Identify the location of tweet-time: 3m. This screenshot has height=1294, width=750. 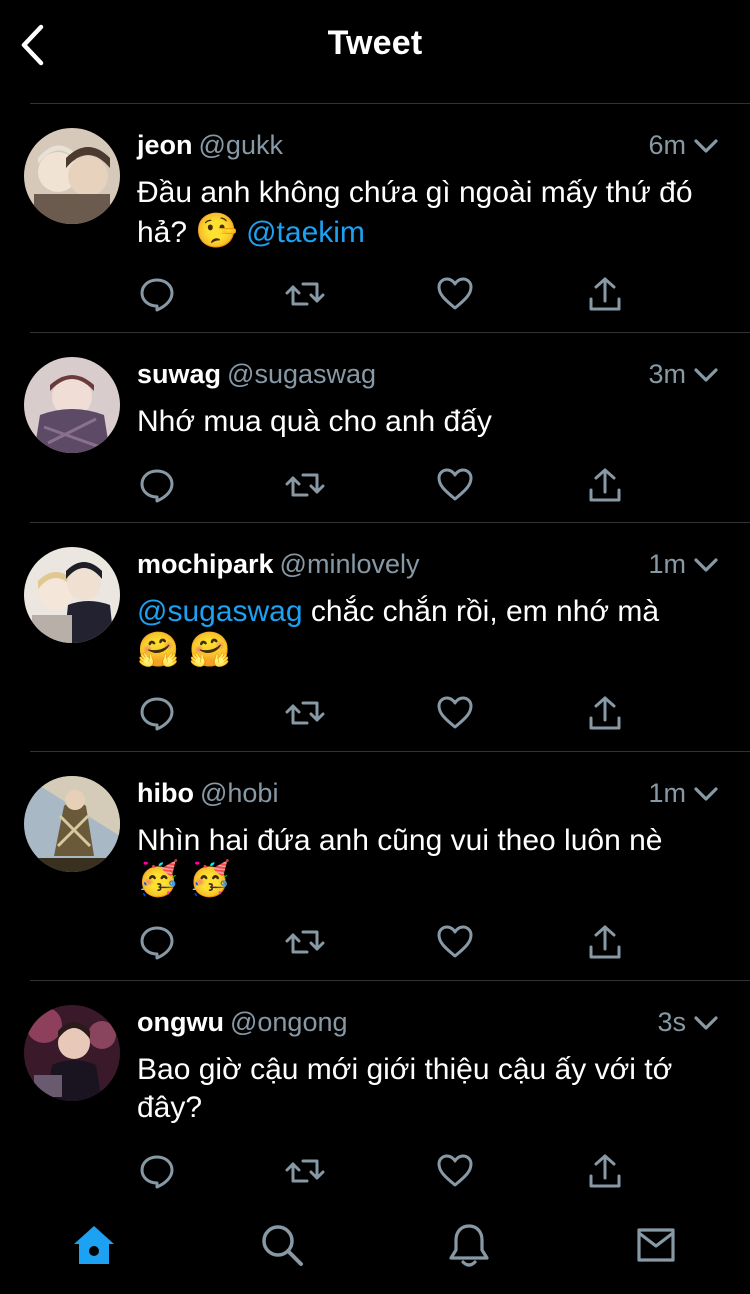
(667, 374).